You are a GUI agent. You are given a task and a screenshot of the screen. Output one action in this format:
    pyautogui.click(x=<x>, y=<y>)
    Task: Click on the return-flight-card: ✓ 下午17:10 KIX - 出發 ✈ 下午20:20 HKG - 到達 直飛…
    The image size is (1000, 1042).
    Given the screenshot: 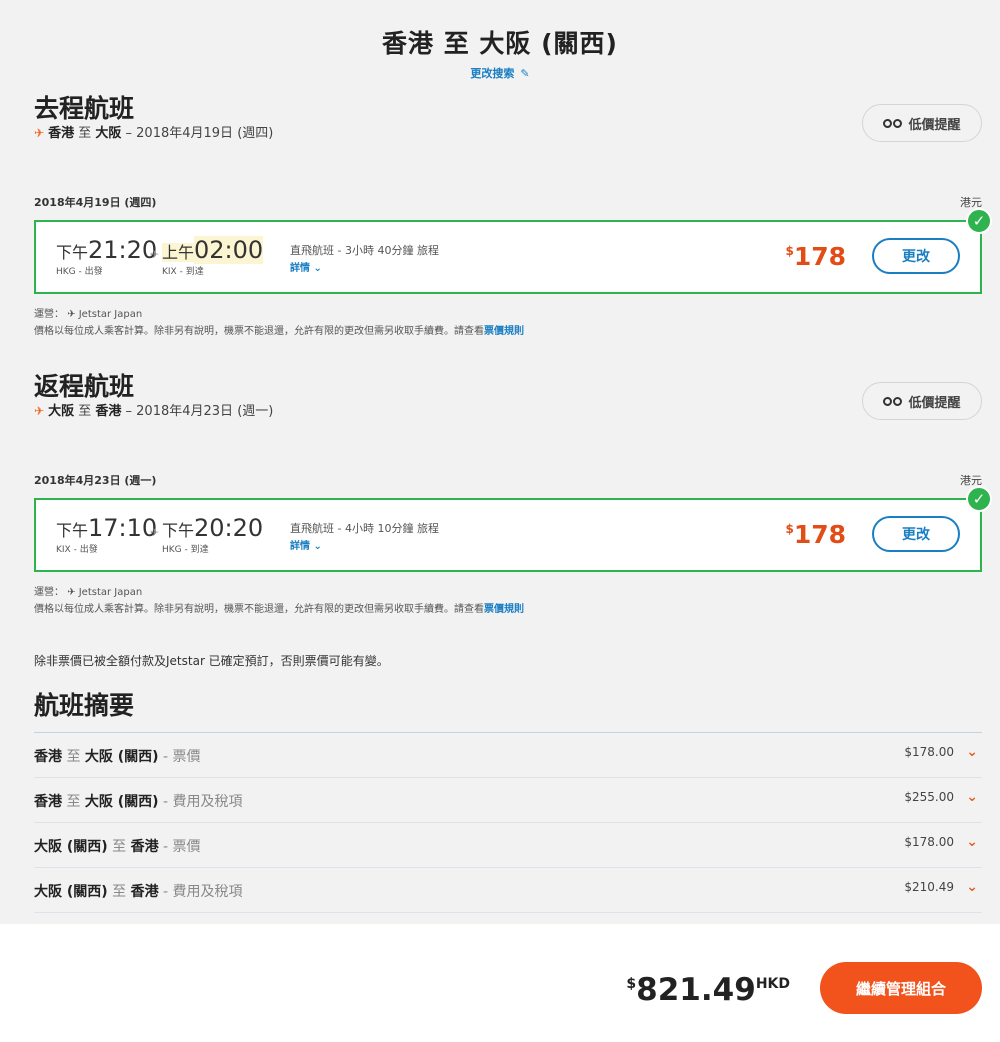 What is the action you would take?
    pyautogui.click(x=513, y=529)
    